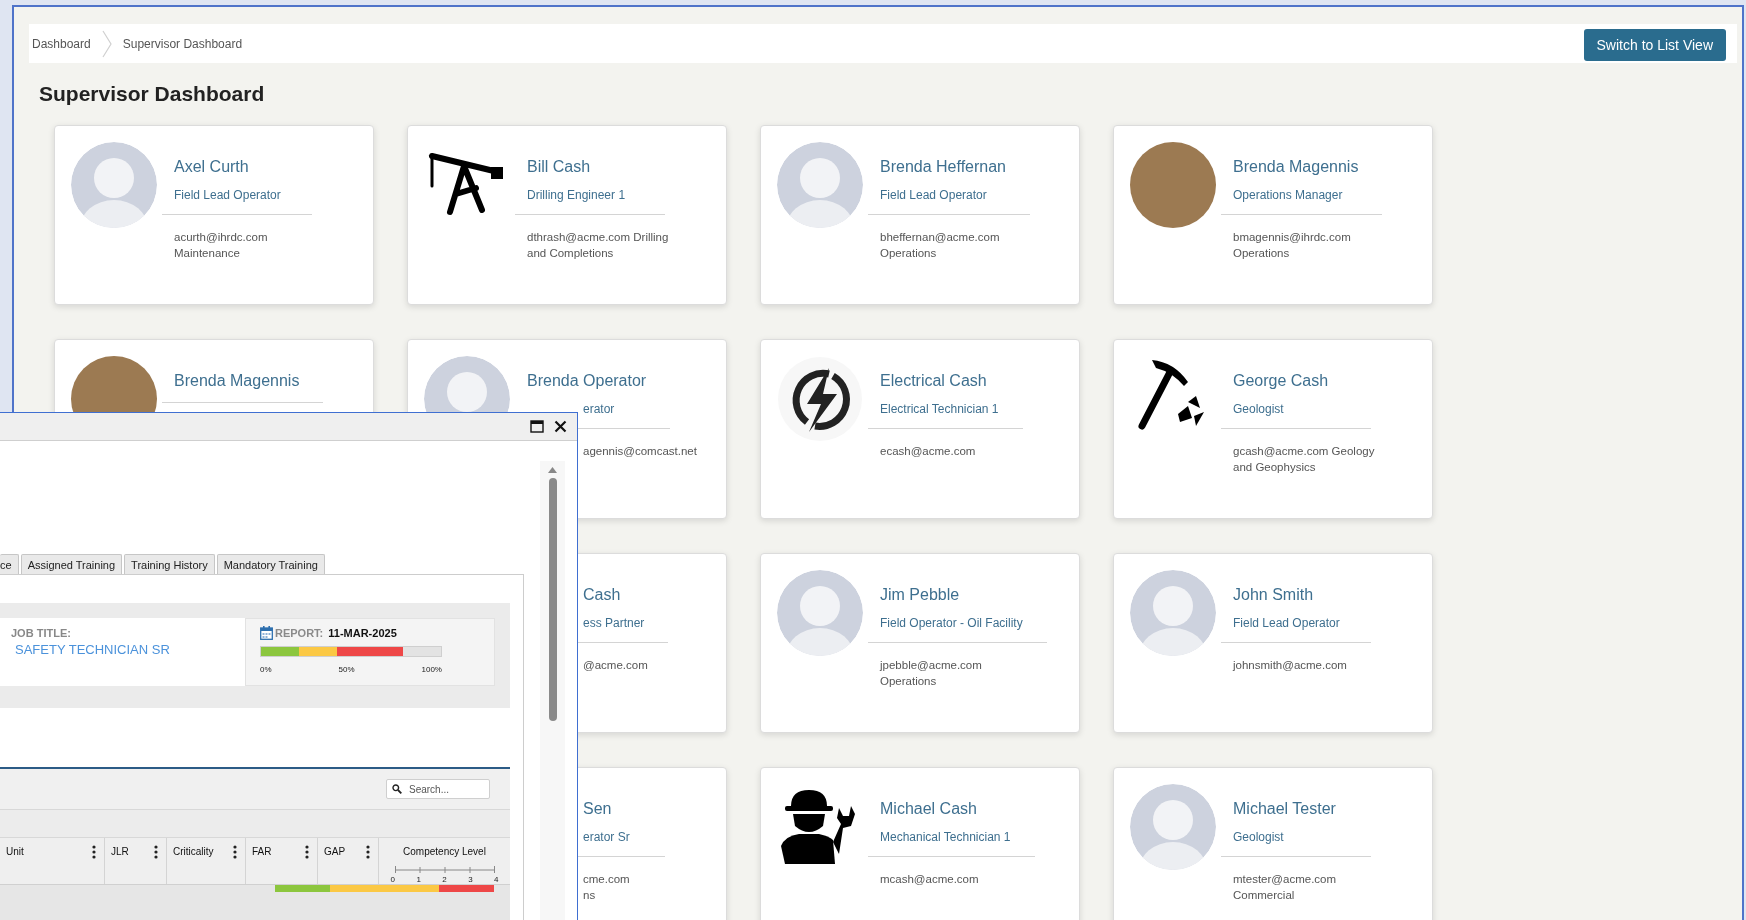 The height and width of the screenshot is (920, 1746). I want to click on scale-label: 0, so click(392, 879).